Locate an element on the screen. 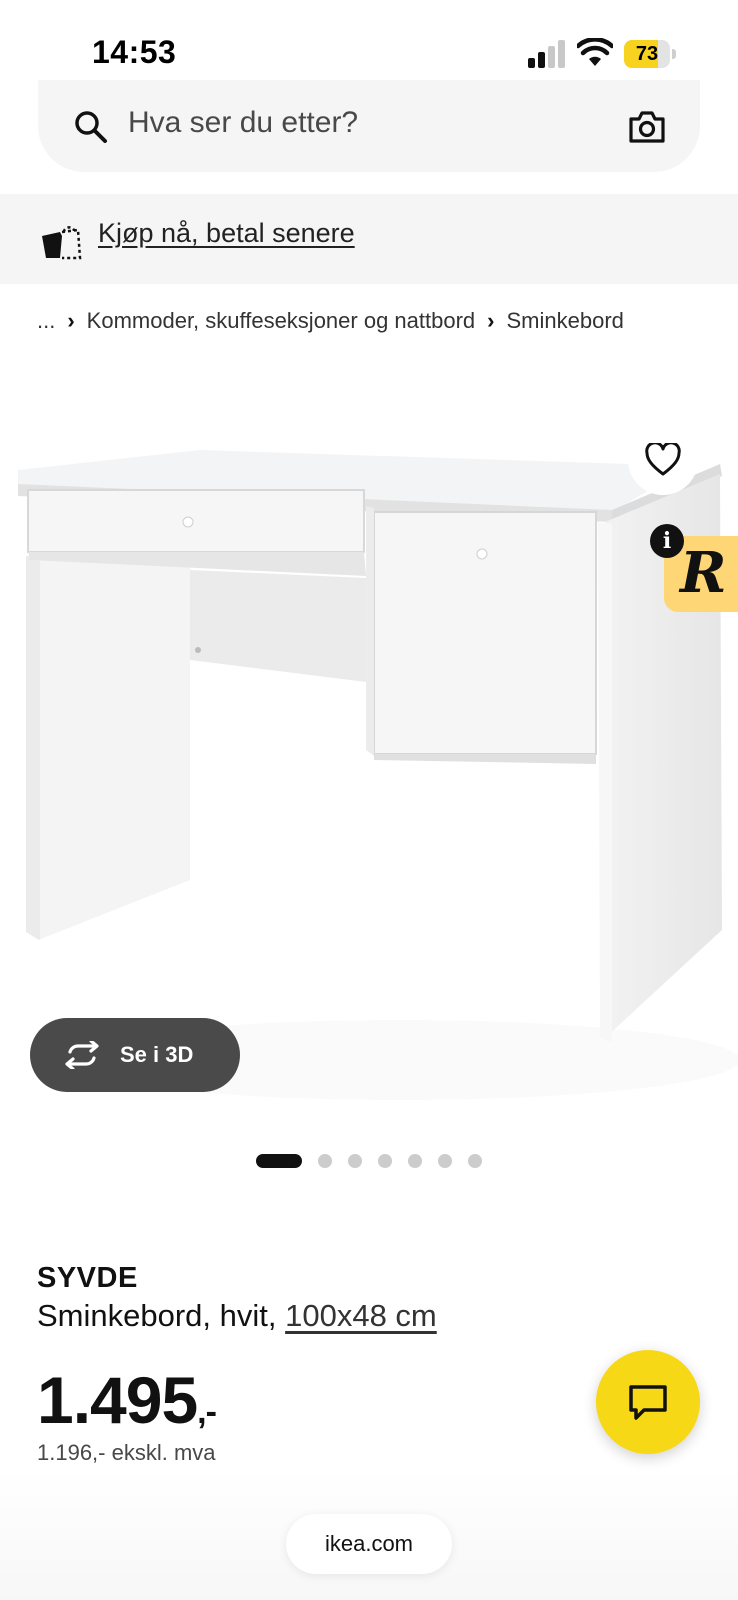 This screenshot has height=1600, width=738. buy-now-pay-later-link: Kjøp nå, betal senere is located at coordinates (226, 233).